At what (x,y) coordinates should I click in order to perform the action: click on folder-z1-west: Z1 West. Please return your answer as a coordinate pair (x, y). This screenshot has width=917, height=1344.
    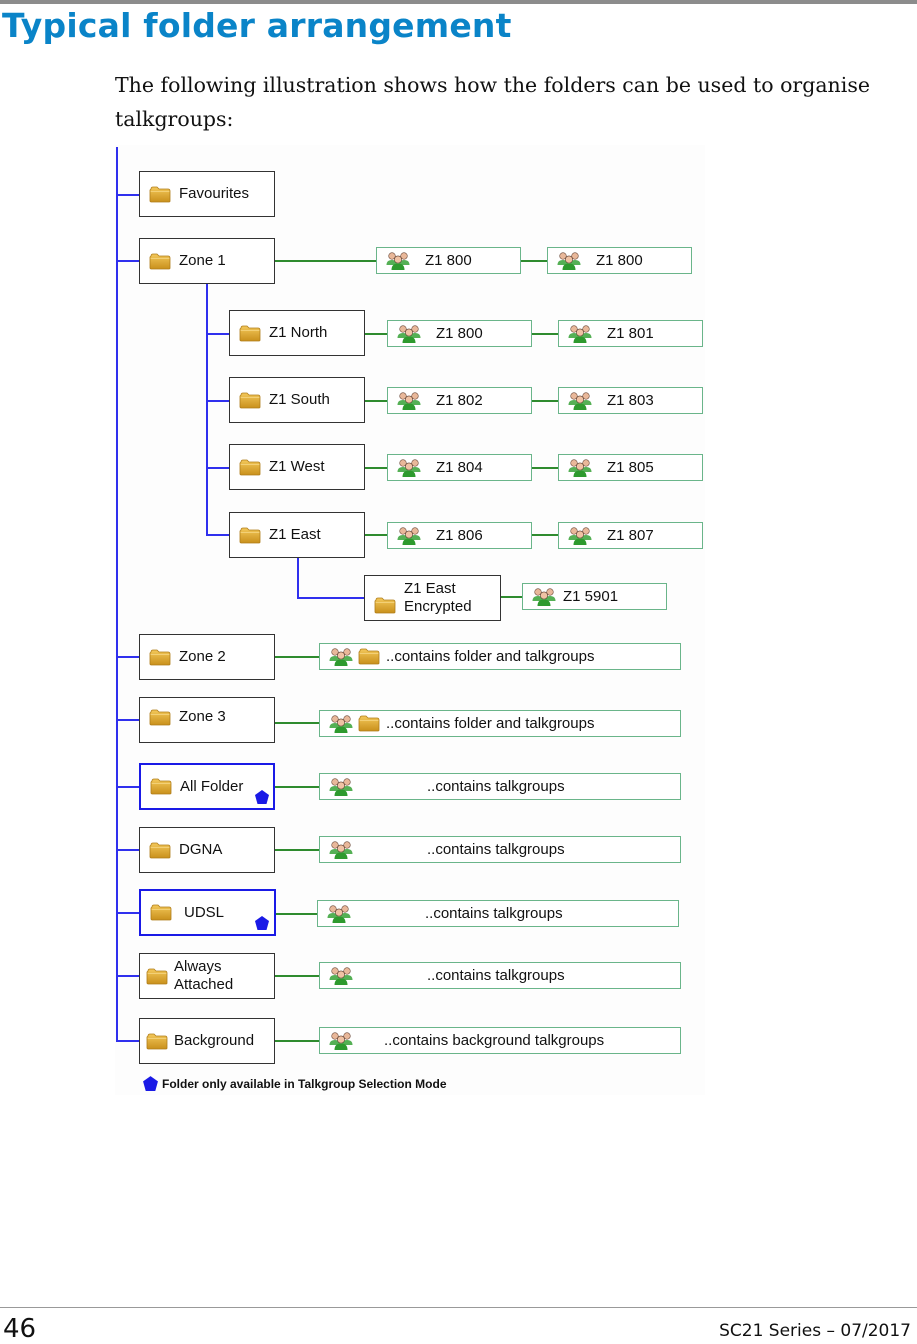
    Looking at the image, I should click on (297, 467).